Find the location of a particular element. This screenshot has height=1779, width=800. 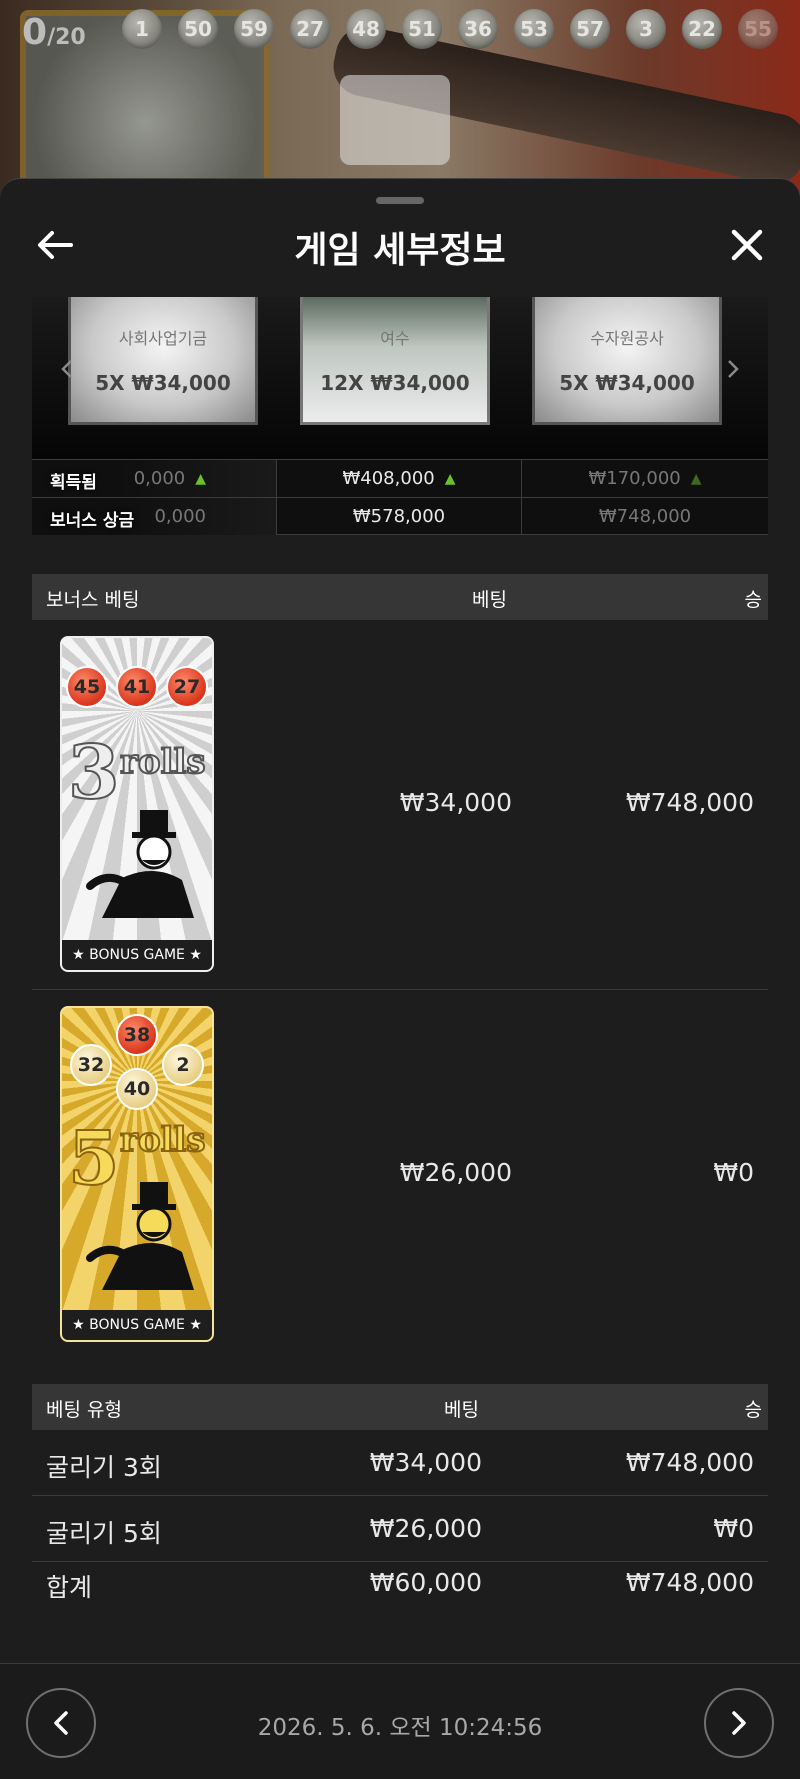

page-title: 게임 세부정보 is located at coordinates (400, 250).